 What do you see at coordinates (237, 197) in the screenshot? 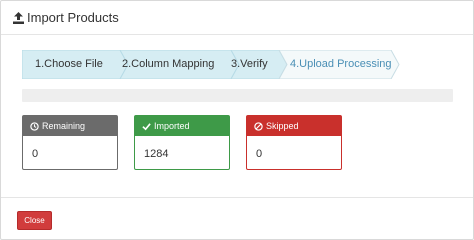
I see `modal-footer-divider` at bounding box center [237, 197].